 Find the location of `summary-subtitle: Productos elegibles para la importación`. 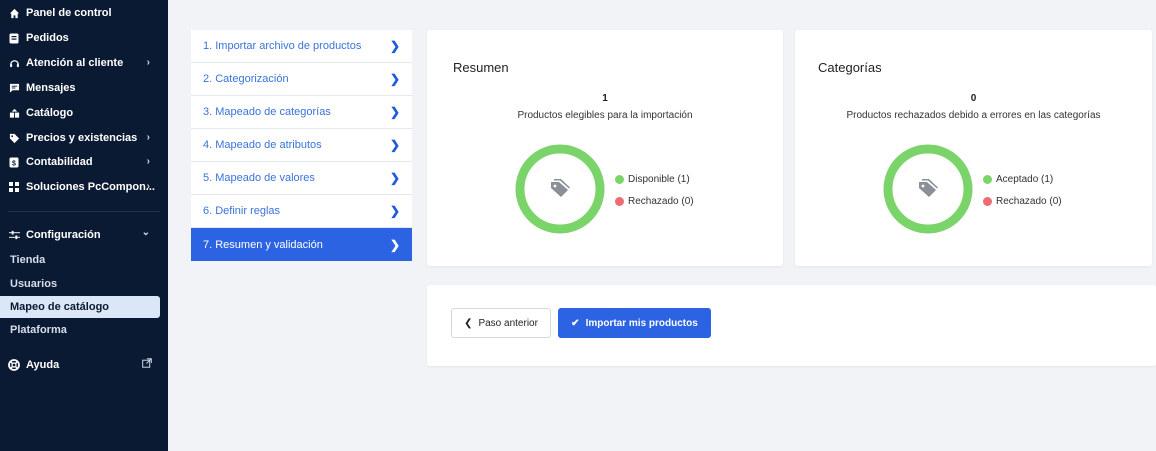

summary-subtitle: Productos elegibles para la importación is located at coordinates (605, 115).